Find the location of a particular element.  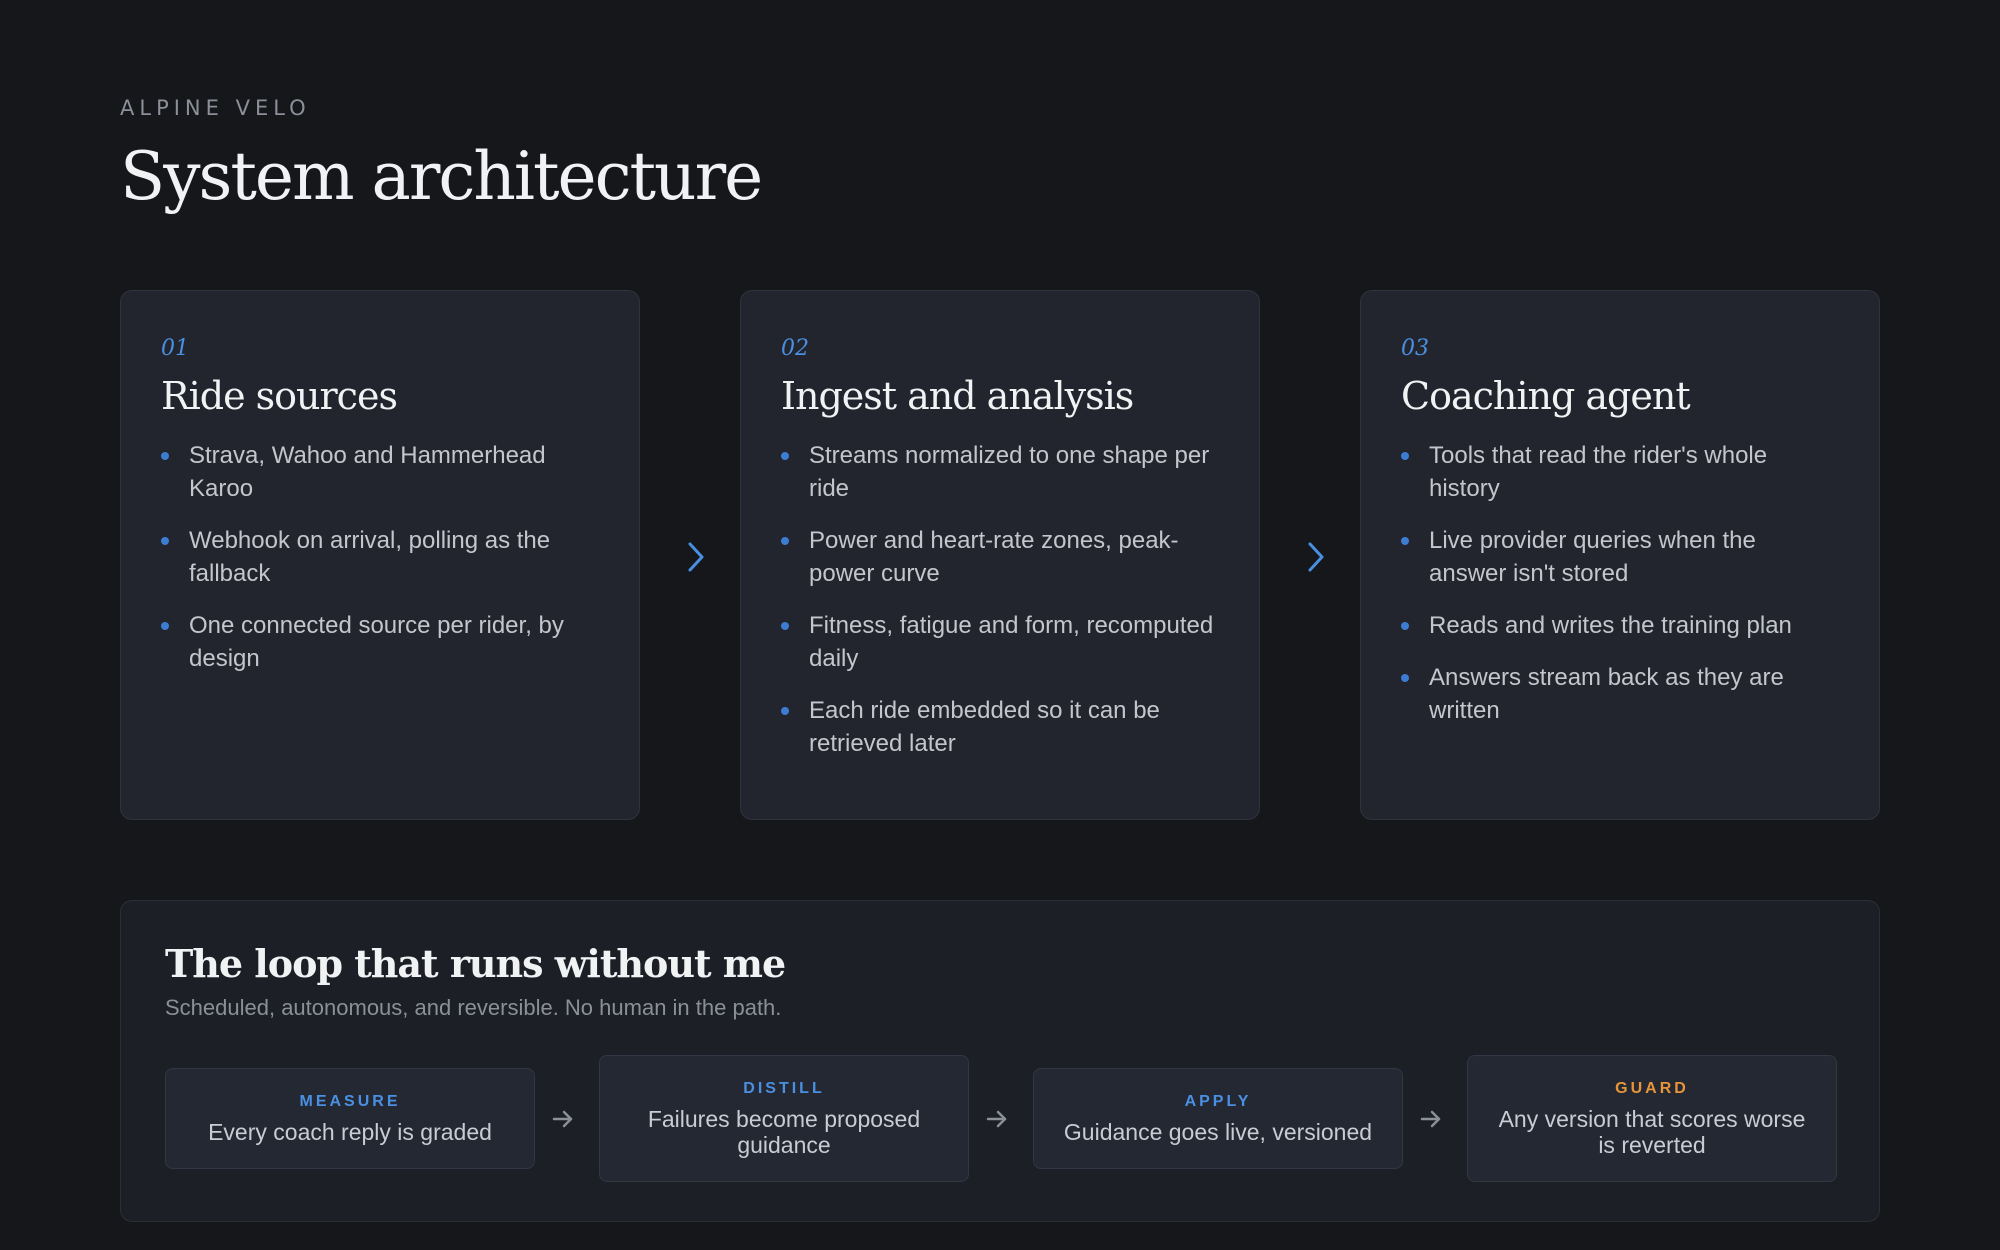

bullet-item: Answers stream back as they are written is located at coordinates (1620, 694).